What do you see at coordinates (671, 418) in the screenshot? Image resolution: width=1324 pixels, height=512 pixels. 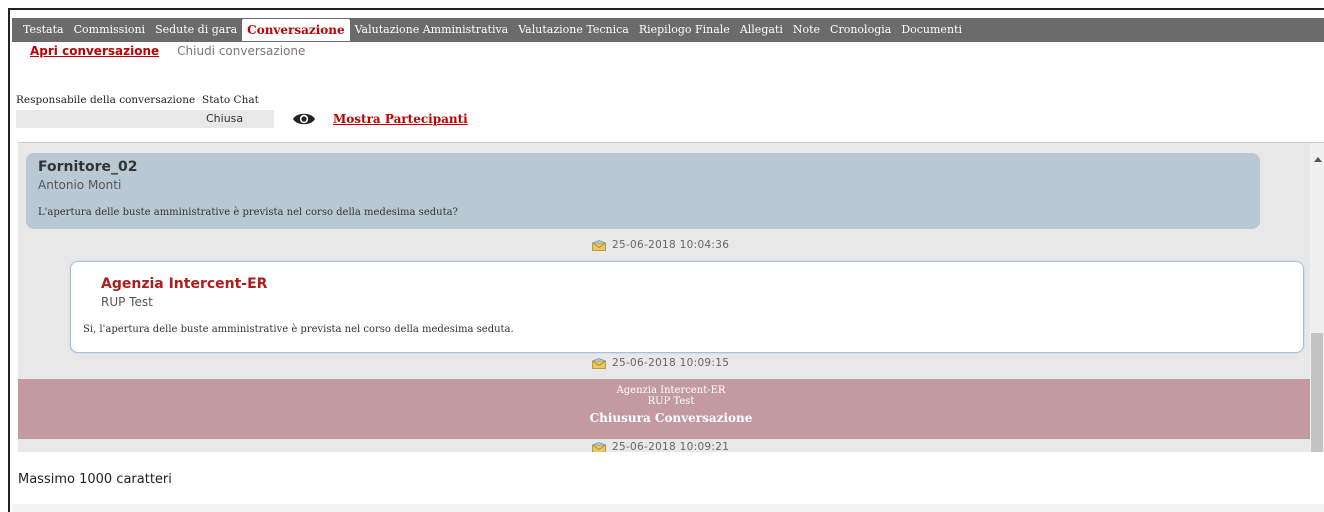 I see `closure-title: Chiusura Conversazione` at bounding box center [671, 418].